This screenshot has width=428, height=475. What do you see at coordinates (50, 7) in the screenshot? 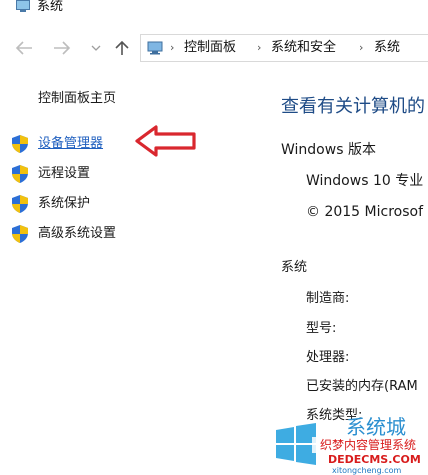
I see `window-title: 系统` at bounding box center [50, 7].